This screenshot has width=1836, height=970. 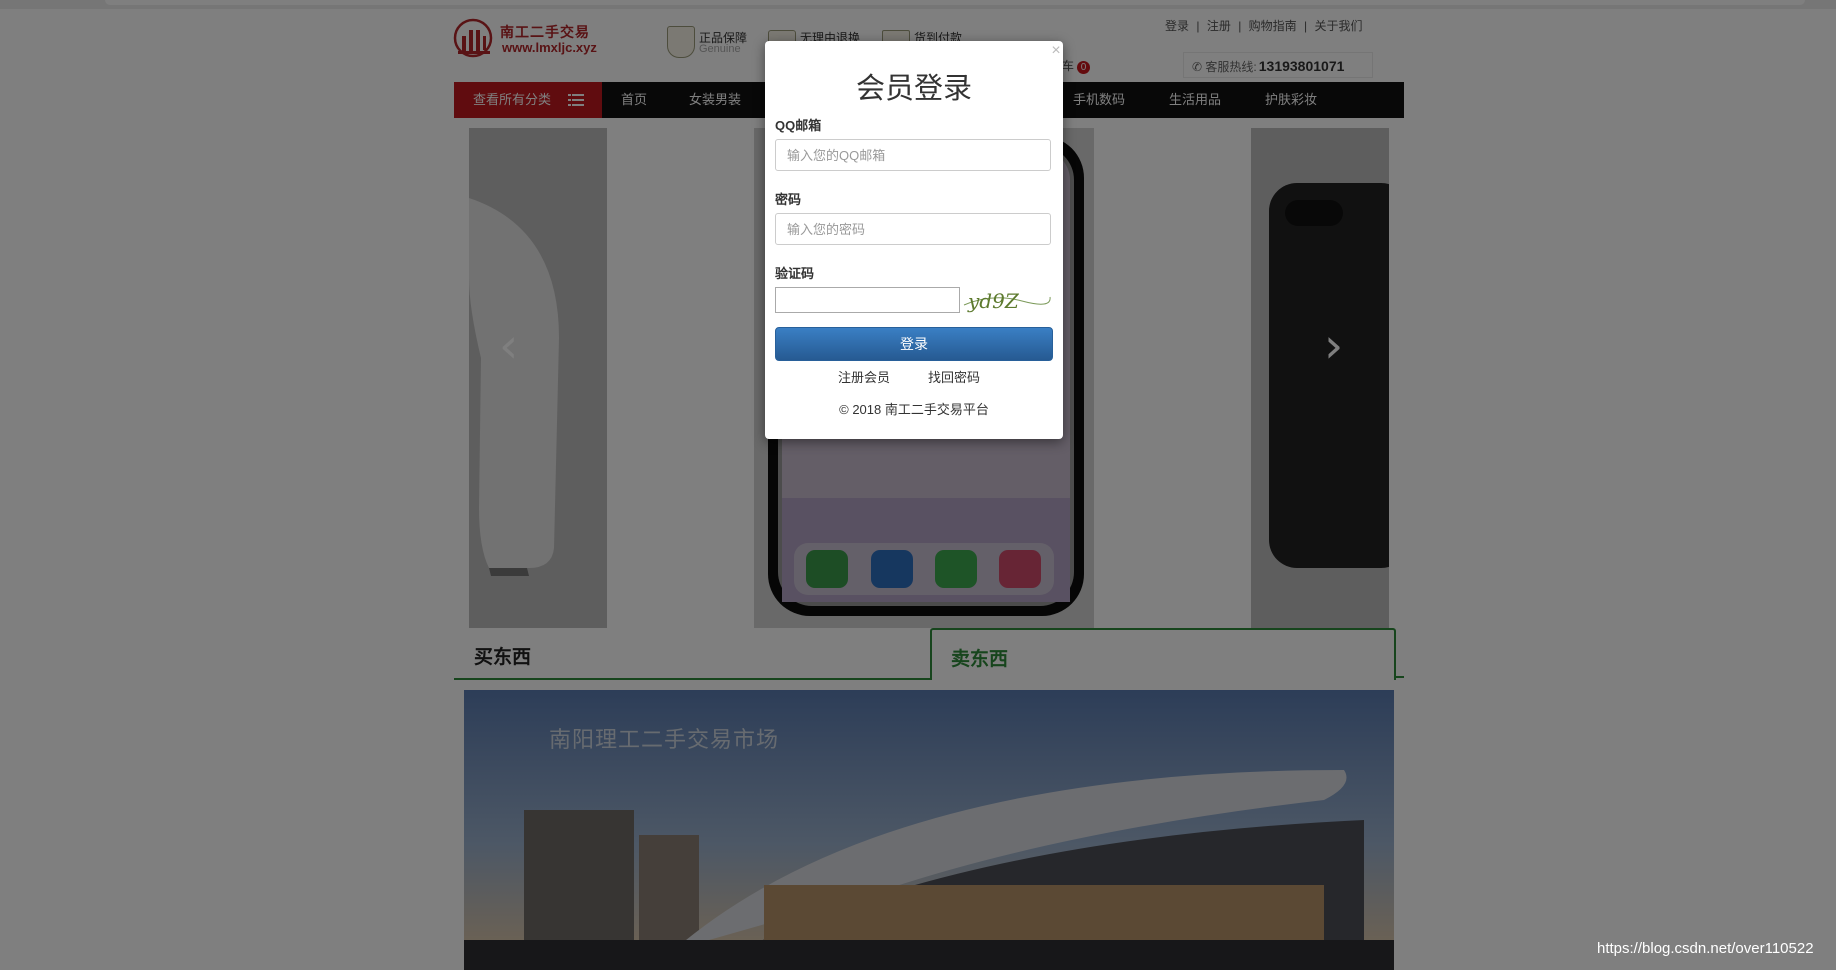 I want to click on close-icon: ×, so click(x=1056, y=51).